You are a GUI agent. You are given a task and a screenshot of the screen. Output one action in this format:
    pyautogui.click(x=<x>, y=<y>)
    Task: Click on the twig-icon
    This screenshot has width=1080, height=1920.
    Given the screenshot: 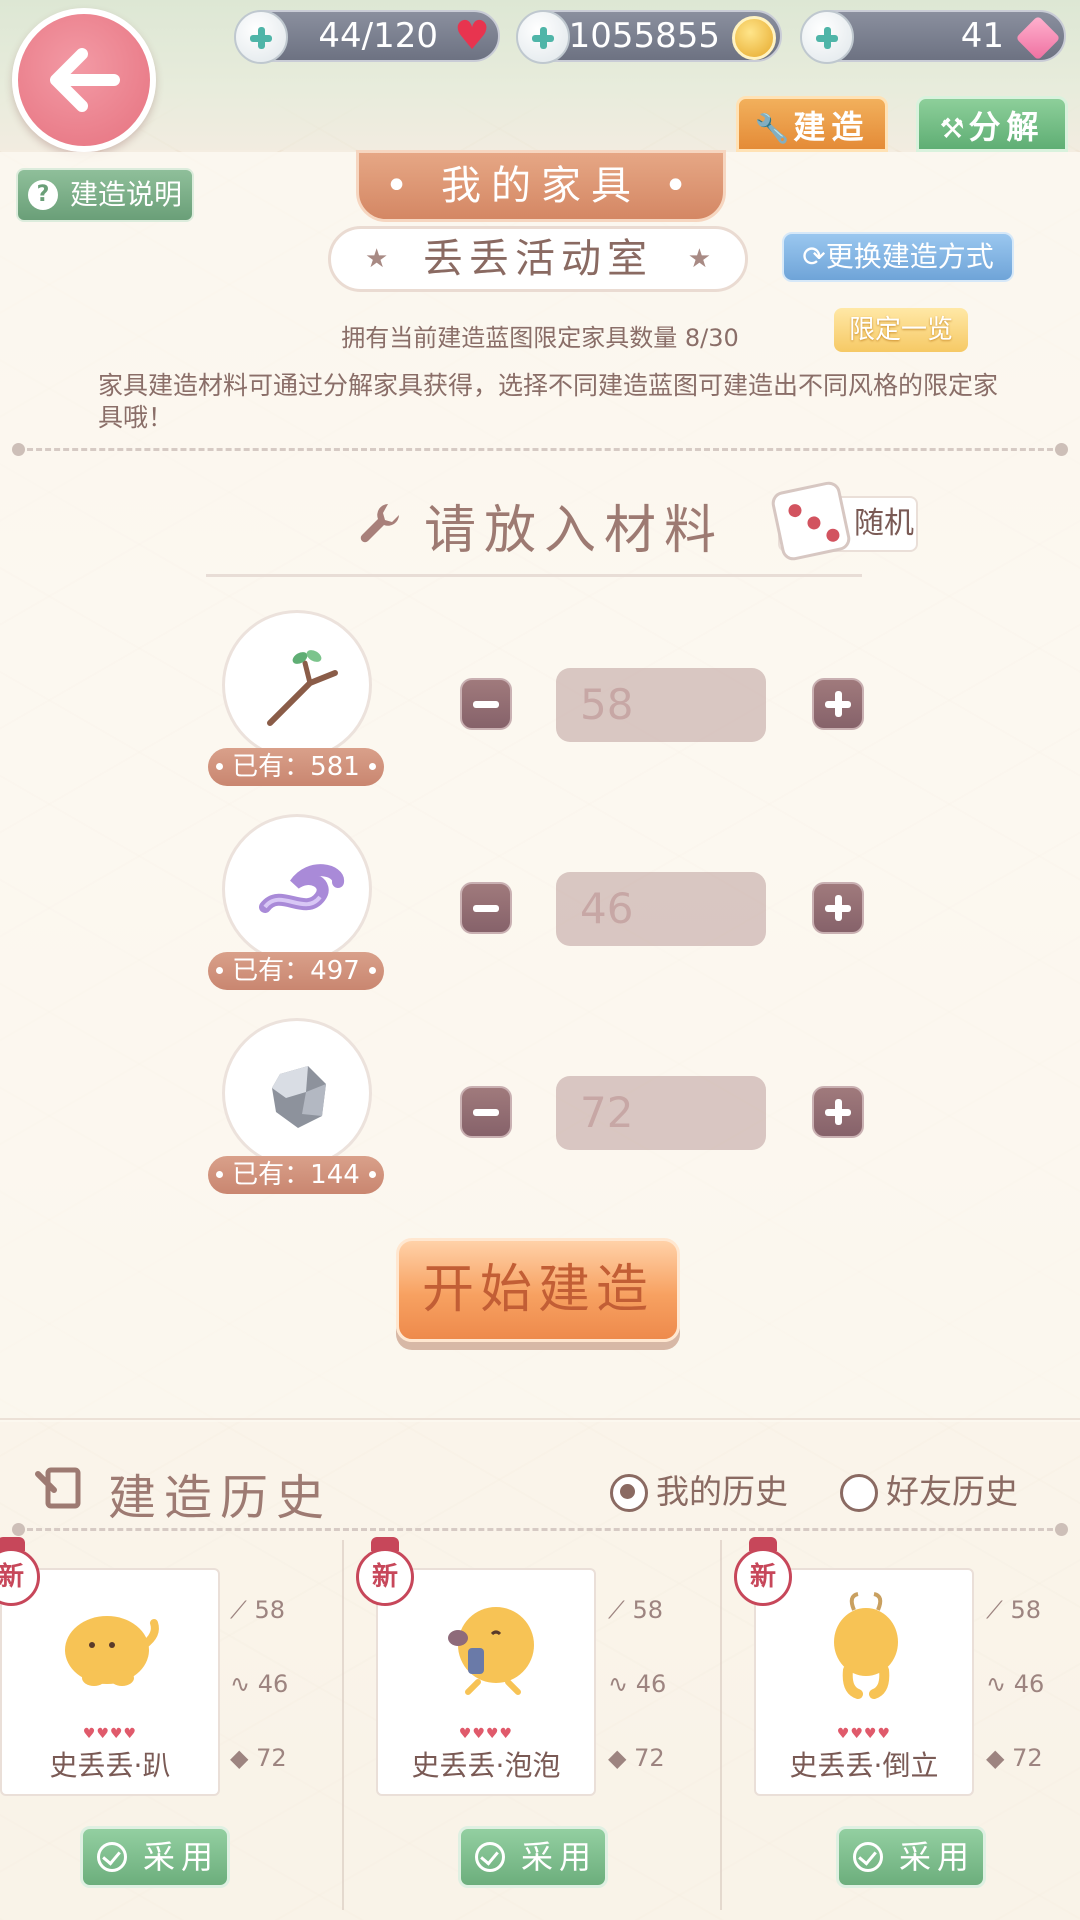 What is the action you would take?
    pyautogui.click(x=302, y=688)
    